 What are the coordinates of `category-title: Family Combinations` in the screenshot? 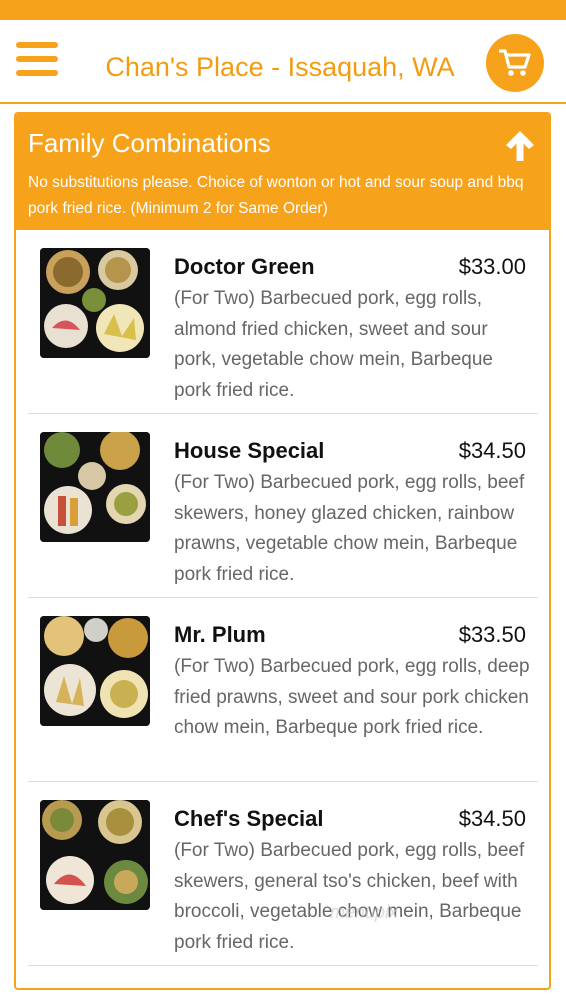 It's located at (149, 143).